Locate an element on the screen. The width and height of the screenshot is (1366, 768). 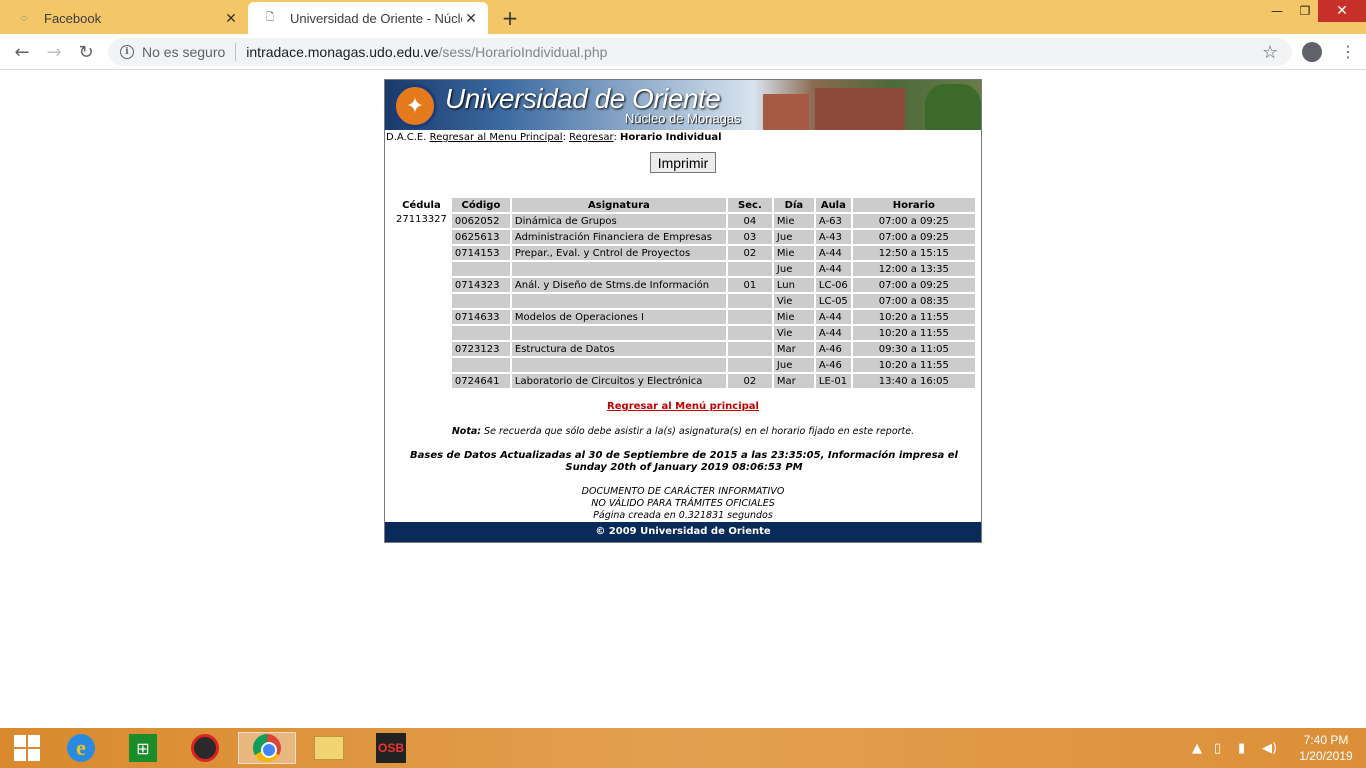
disclaimer-line1: DOCUMENTO DE CARÁCTER INFORMATIVO is located at coordinates (683, 491).